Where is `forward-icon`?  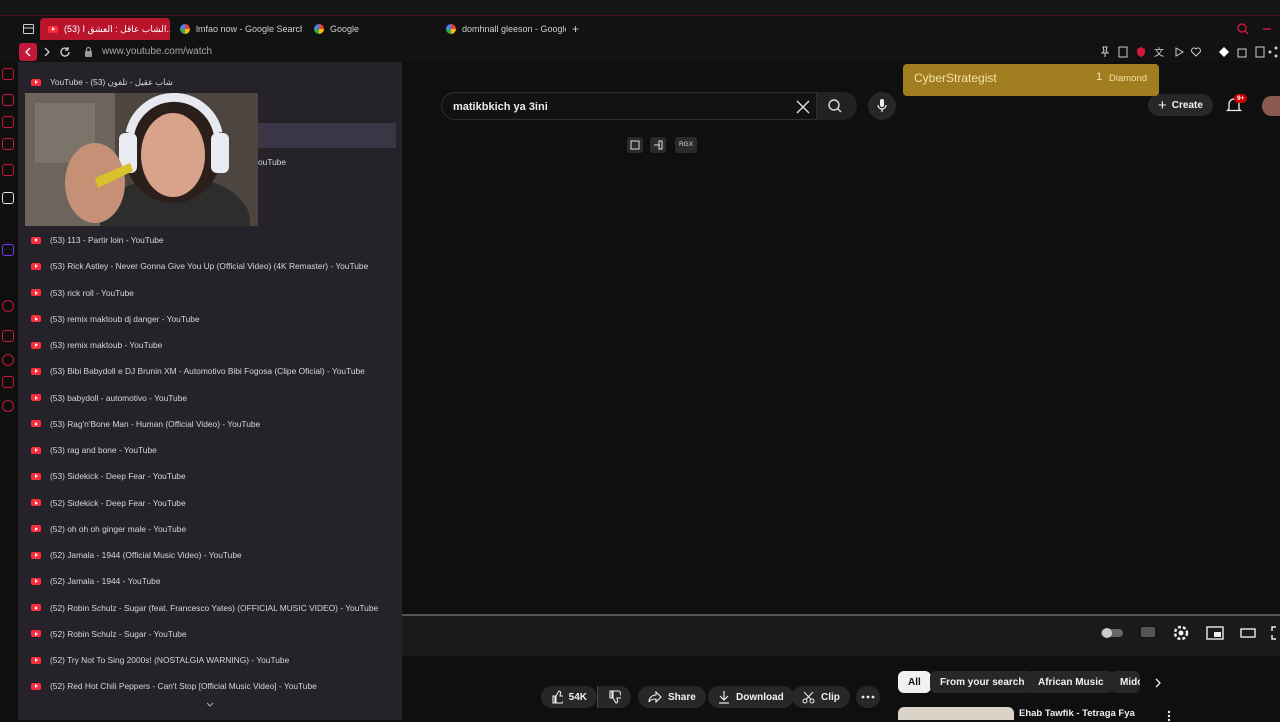
forward-icon is located at coordinates (47, 52).